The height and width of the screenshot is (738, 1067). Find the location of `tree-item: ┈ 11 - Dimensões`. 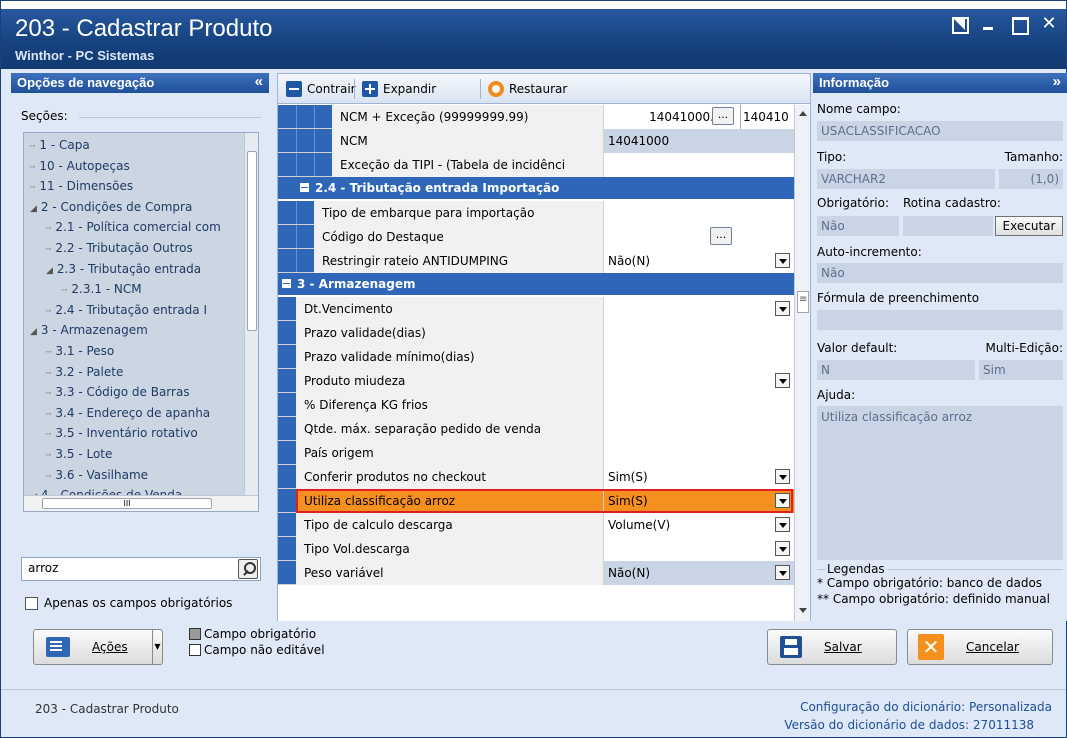

tree-item: ┈ 11 - Dimensões is located at coordinates (81, 186).